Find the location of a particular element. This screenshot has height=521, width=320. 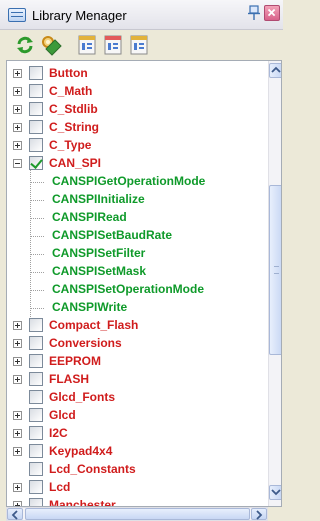

library-label: Glcd_Fonts is located at coordinates (82, 397).